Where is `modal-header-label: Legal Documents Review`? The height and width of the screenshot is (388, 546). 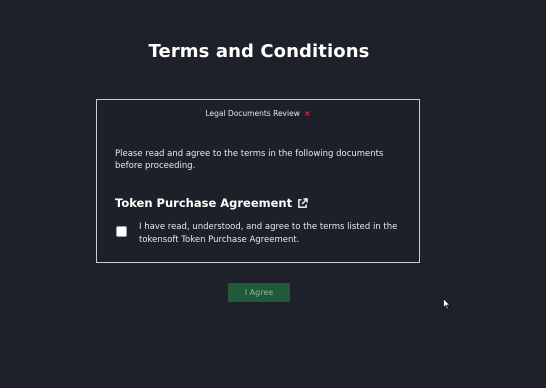
modal-header-label: Legal Documents Review is located at coordinates (252, 113).